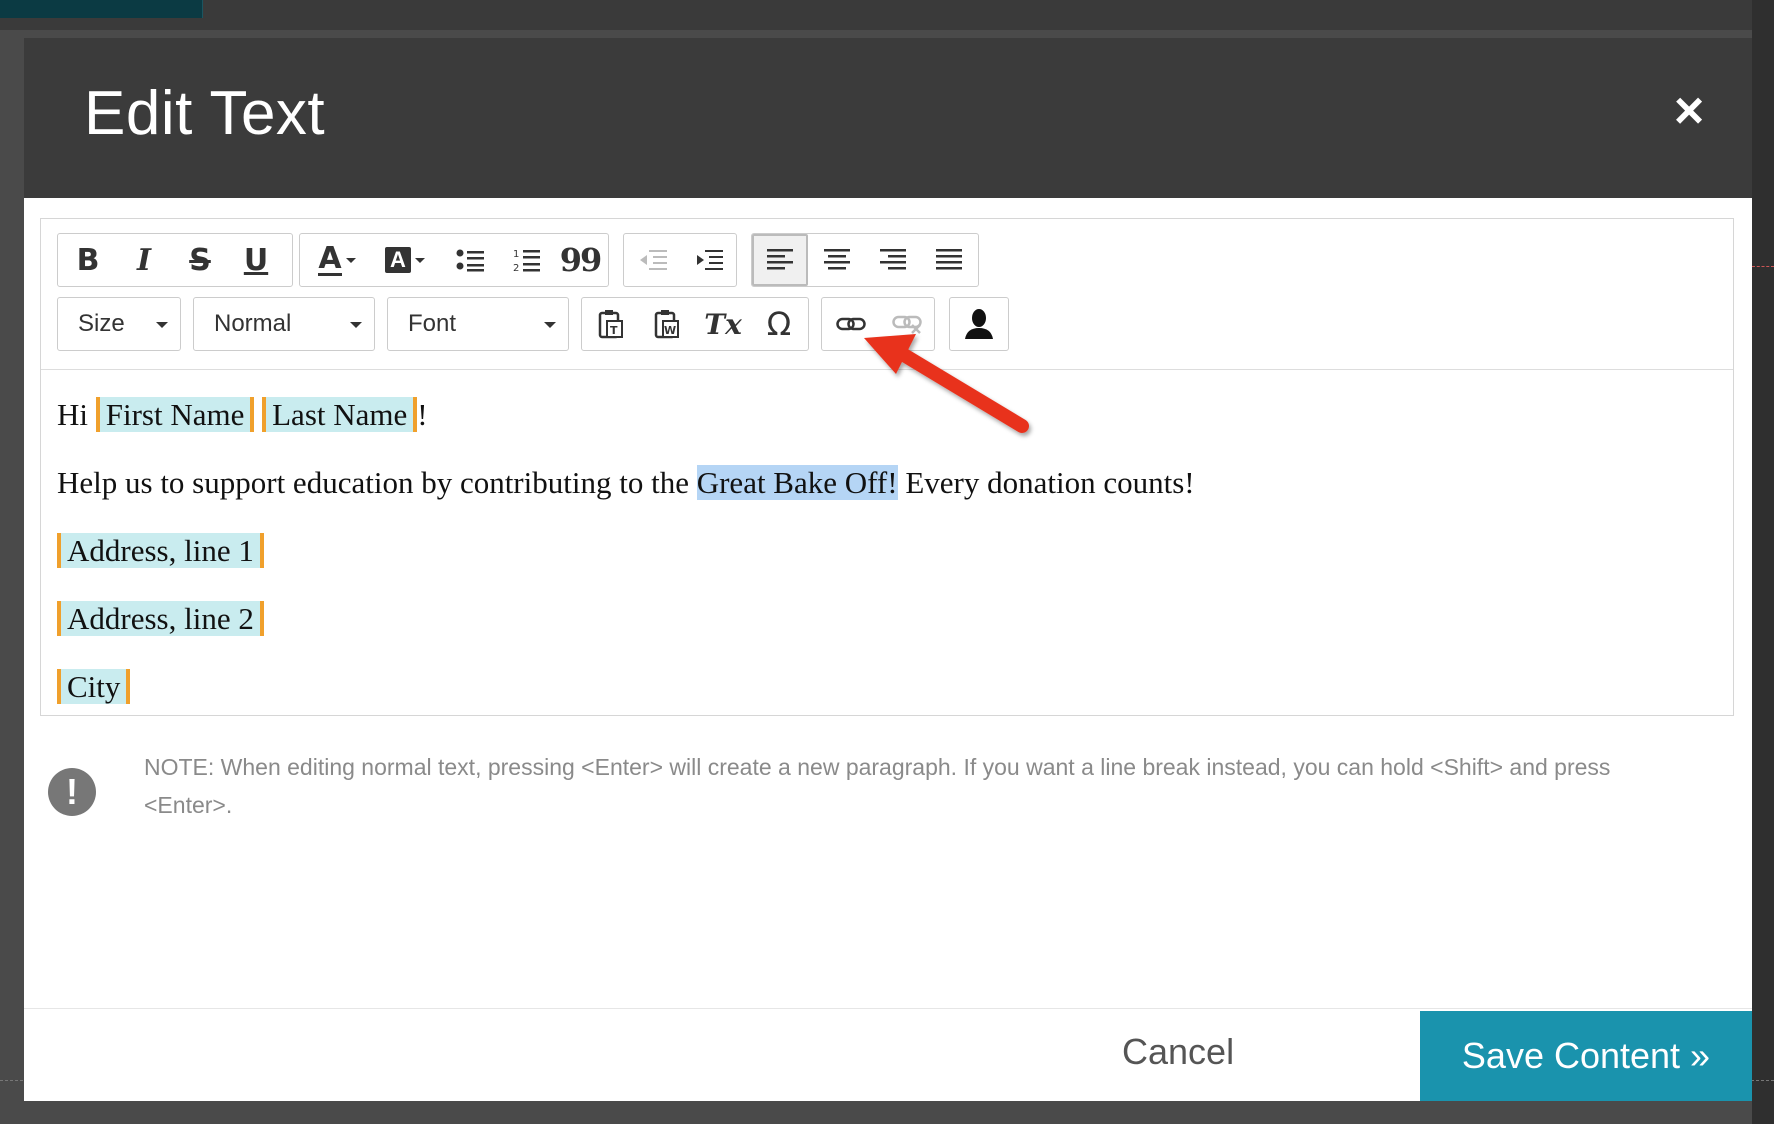  Describe the element at coordinates (516, 254) in the screenshot. I see `svg-text: 1` at that location.